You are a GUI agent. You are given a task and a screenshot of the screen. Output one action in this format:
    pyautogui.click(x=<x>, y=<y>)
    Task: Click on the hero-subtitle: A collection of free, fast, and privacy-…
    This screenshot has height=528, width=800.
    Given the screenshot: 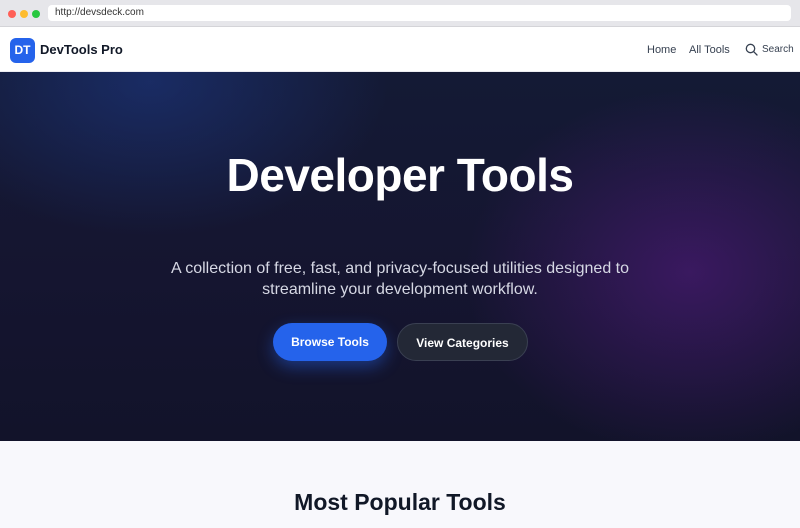 What is the action you would take?
    pyautogui.click(x=400, y=279)
    